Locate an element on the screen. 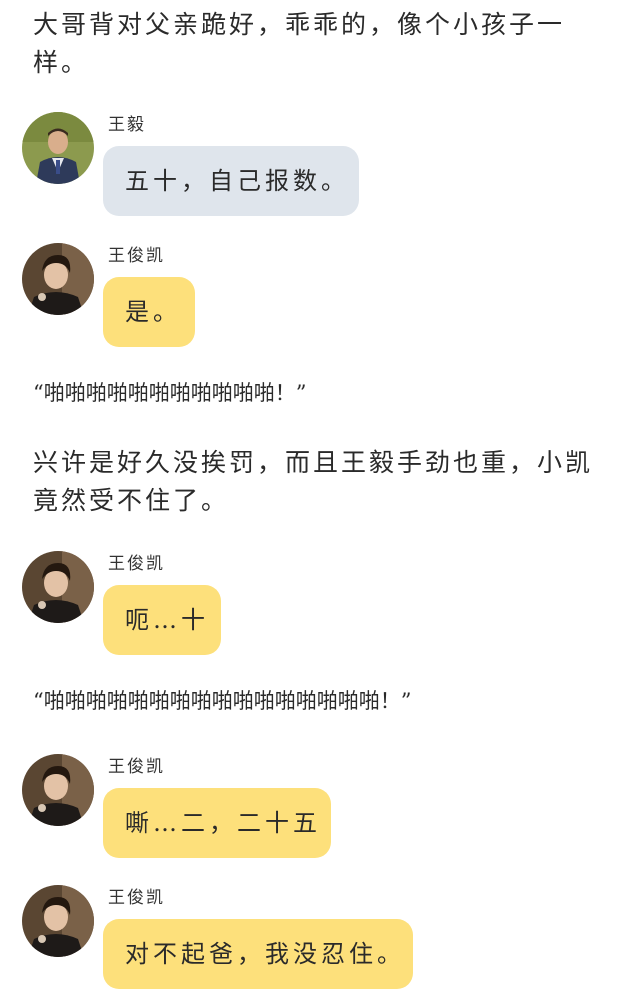 The height and width of the screenshot is (993, 640). narration-text: 兴许是好久没挨罚，而且王毅手劲也重，小凯竟然受不住了。 is located at coordinates (313, 481).